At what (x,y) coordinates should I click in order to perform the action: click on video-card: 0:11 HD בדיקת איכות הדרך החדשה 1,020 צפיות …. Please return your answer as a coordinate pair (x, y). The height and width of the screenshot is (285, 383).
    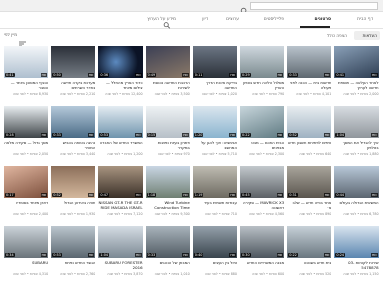
    Looking at the image, I should click on (214, 75).